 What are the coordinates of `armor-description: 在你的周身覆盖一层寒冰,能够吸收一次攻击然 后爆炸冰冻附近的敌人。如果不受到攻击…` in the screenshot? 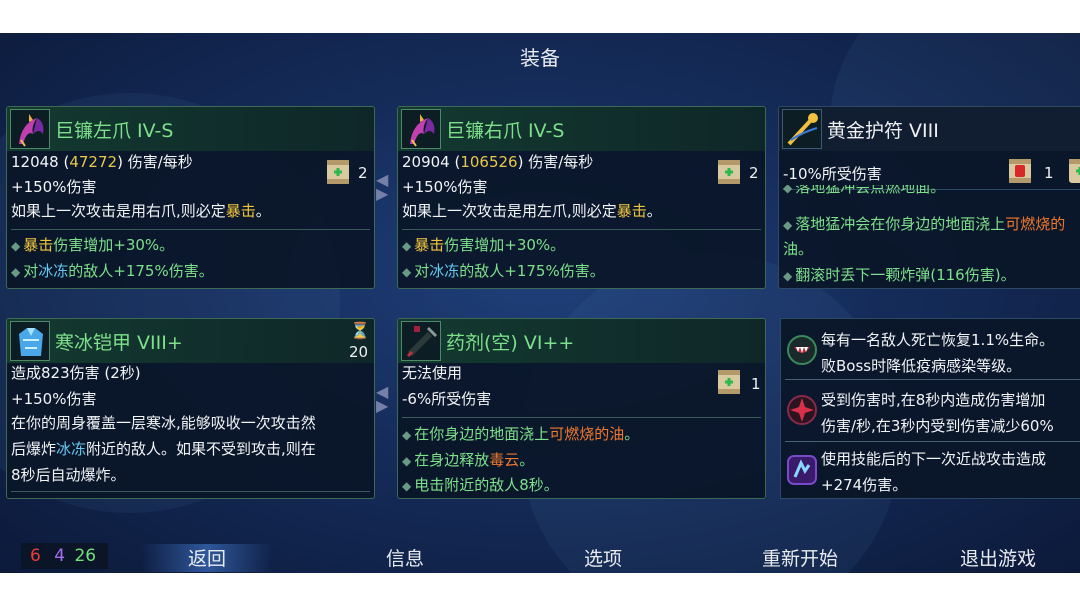 It's located at (187, 449).